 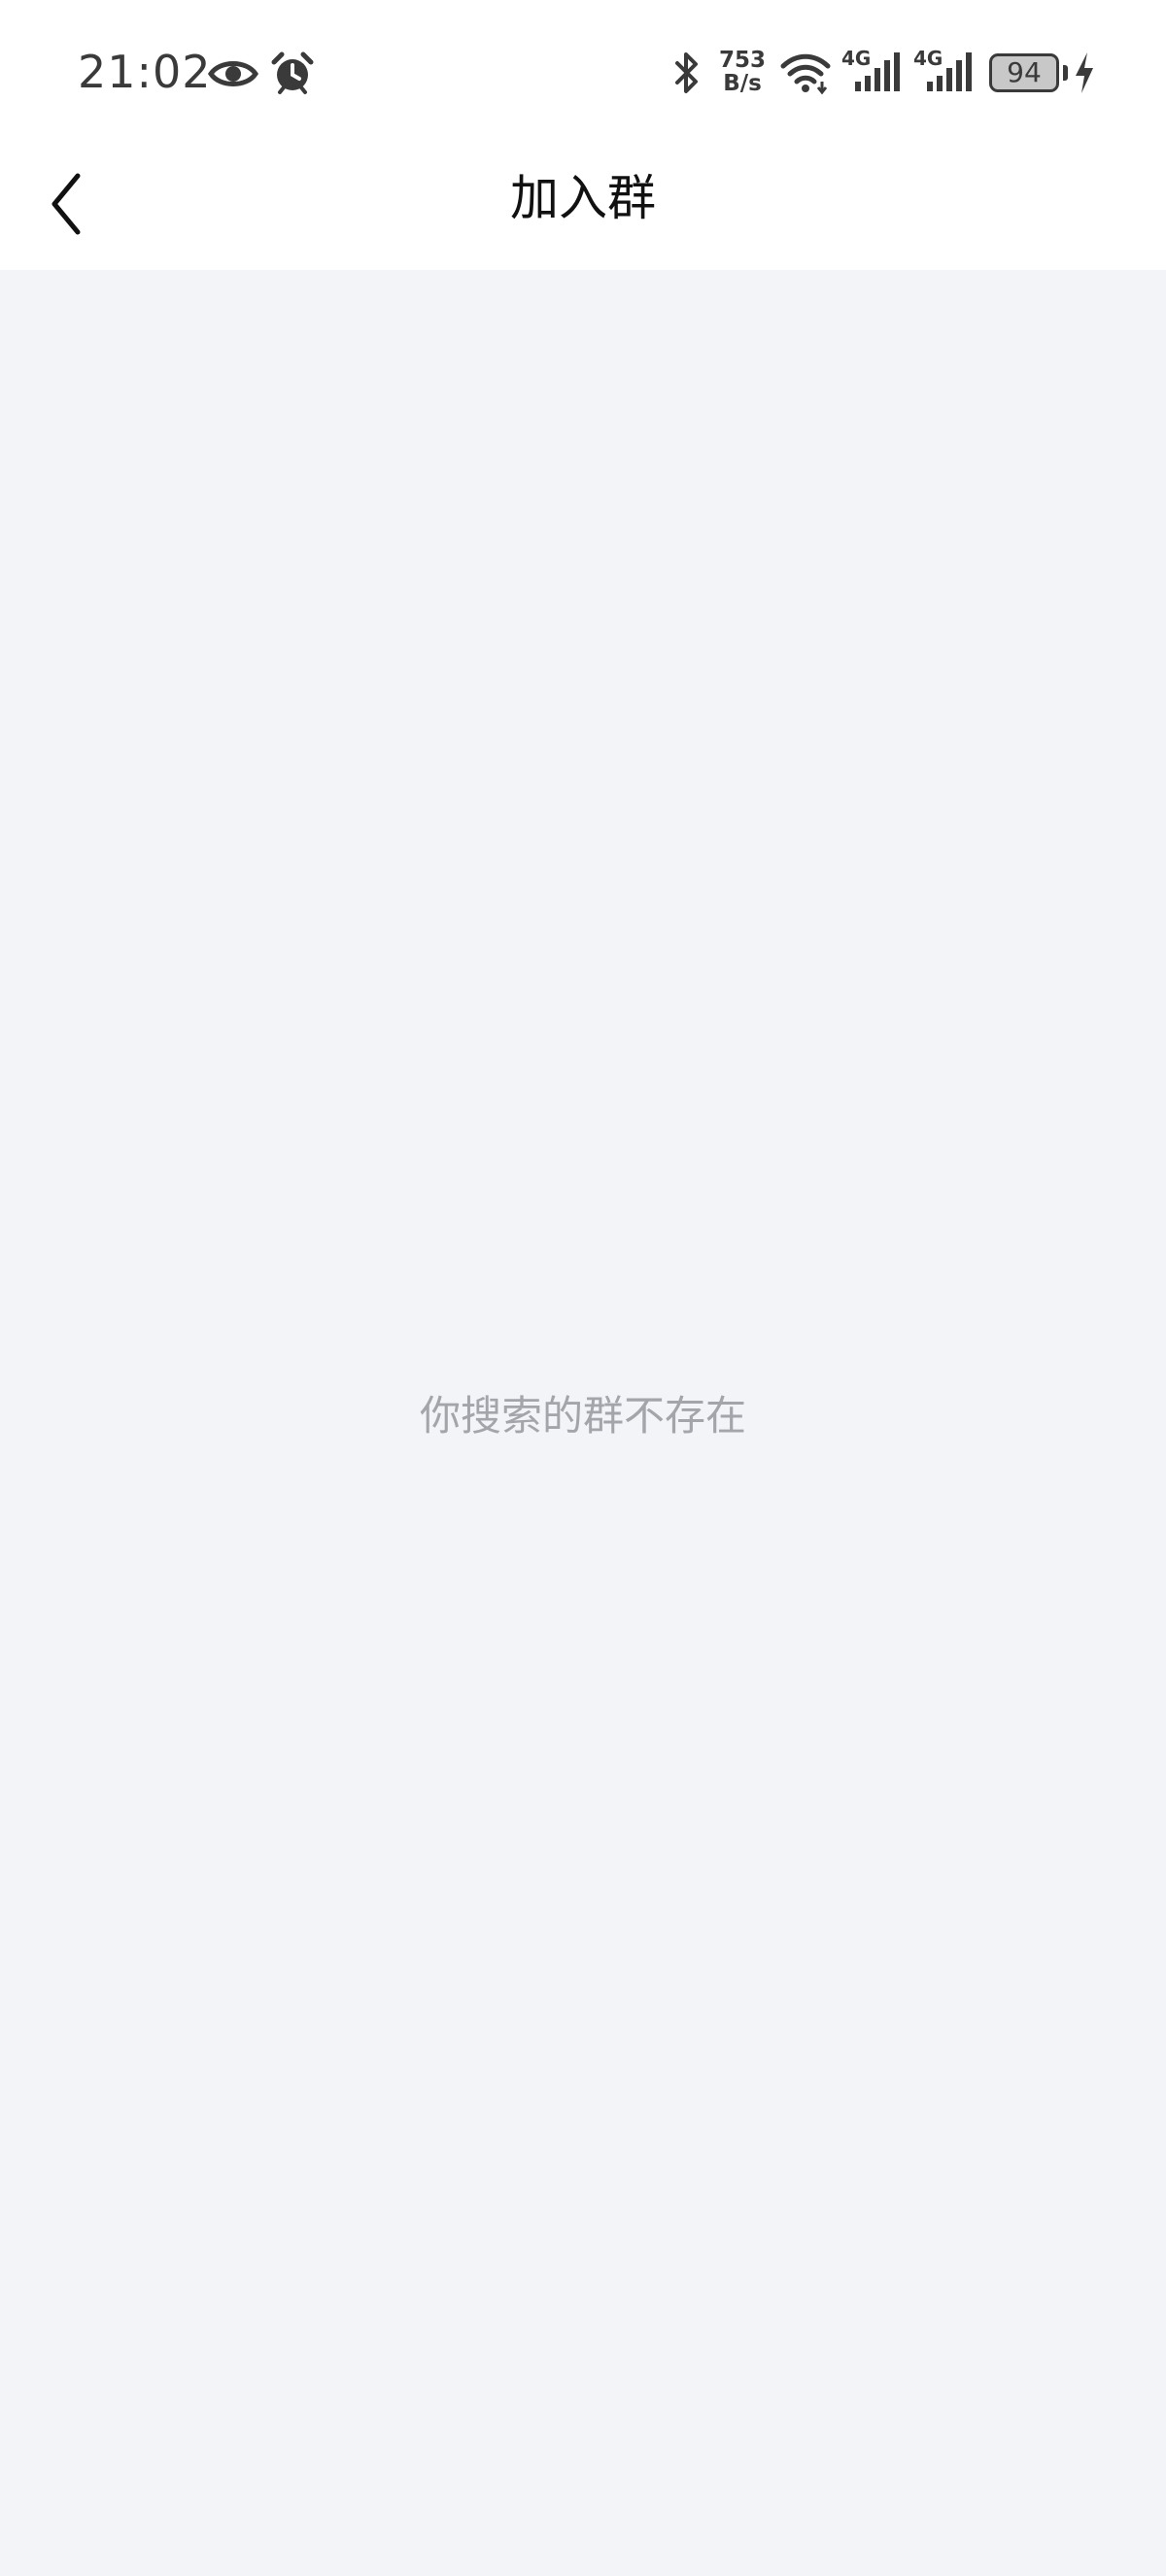 I want to click on header: 加入群, so click(x=583, y=203).